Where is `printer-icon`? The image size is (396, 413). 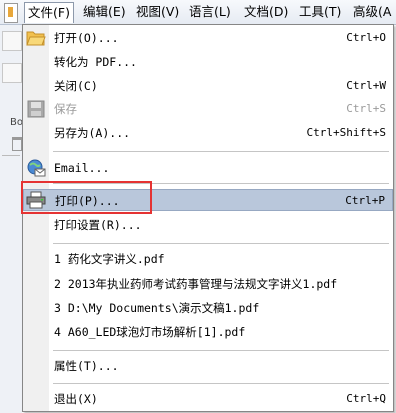 printer-icon is located at coordinates (36, 200).